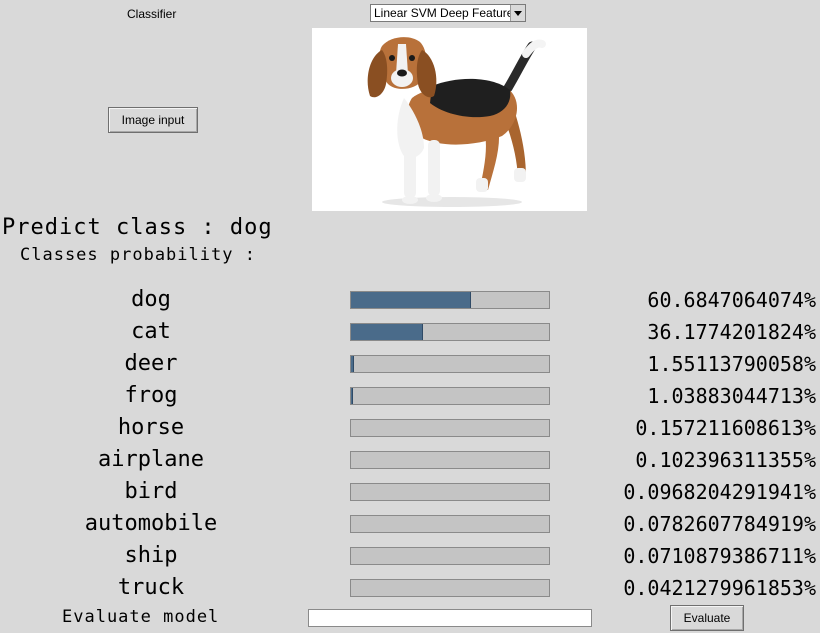  I want to click on class-label: cat, so click(151, 331).